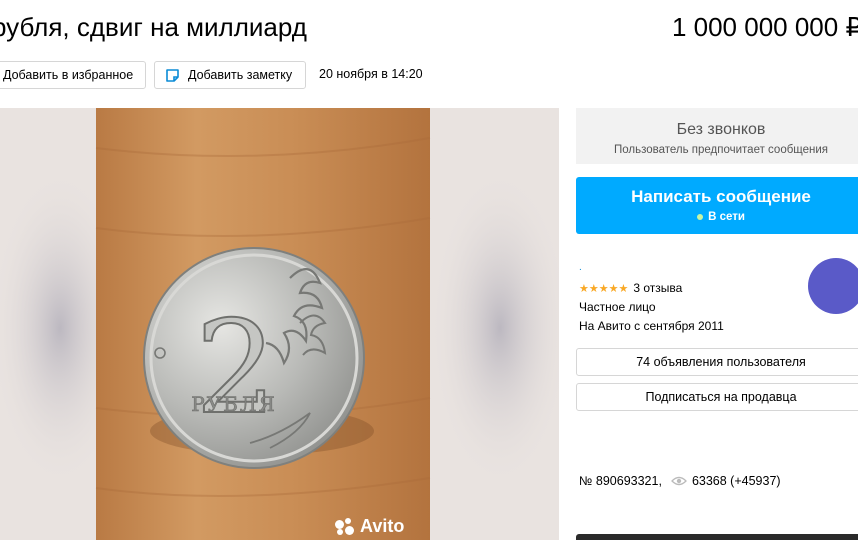 The height and width of the screenshot is (540, 858). Describe the element at coordinates (604, 288) in the screenshot. I see `rating-stars-icon: ★★★★★` at that location.